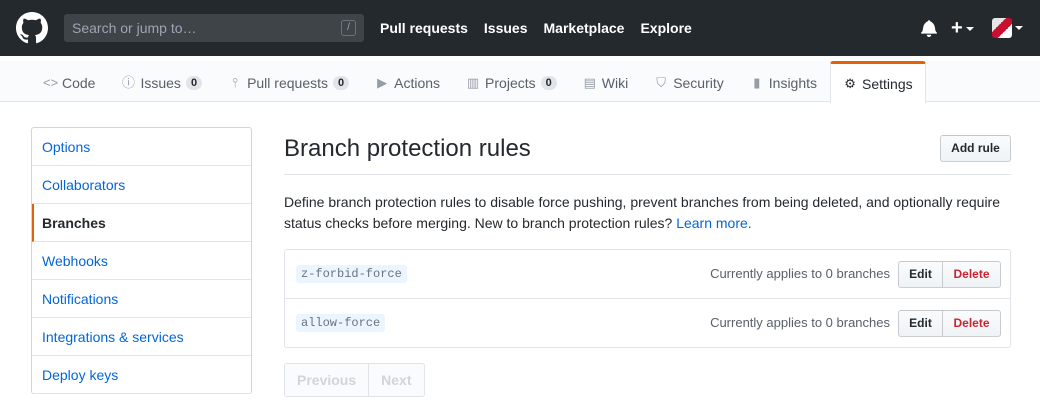 The width and height of the screenshot is (1040, 405). What do you see at coordinates (327, 380) in the screenshot?
I see `previous-page-button: Previous` at bounding box center [327, 380].